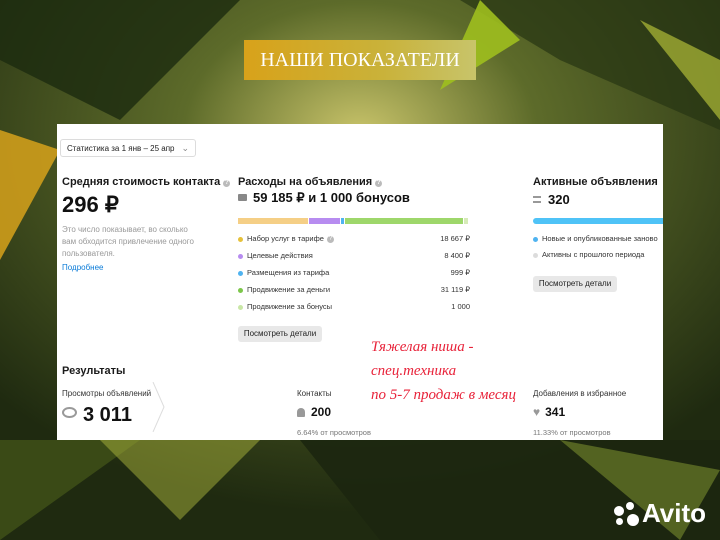  I want to click on chevron-right-icon, so click(158, 407).